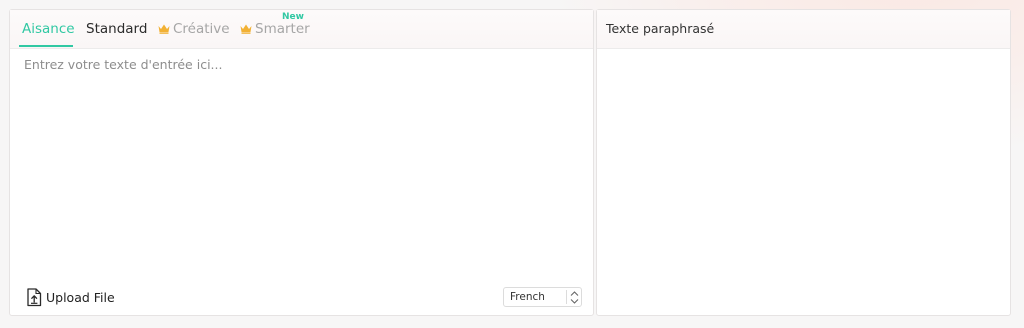 This screenshot has height=328, width=1024. Describe the element at coordinates (80, 297) in the screenshot. I see `upload-file-label: Upload File` at that location.